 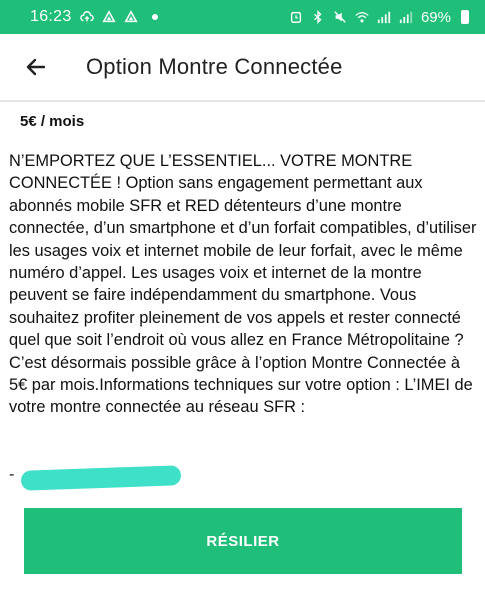 What do you see at coordinates (214, 66) in the screenshot?
I see `page-title: Option Montre Connectée` at bounding box center [214, 66].